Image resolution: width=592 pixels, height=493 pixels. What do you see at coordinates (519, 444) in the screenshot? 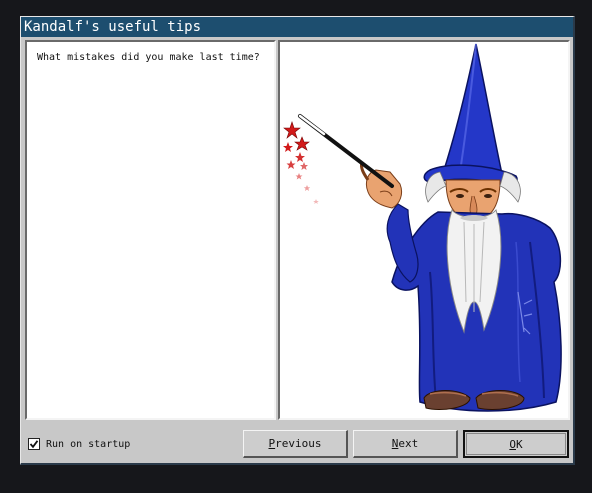
I see `ok-label-rest: K` at bounding box center [519, 444].